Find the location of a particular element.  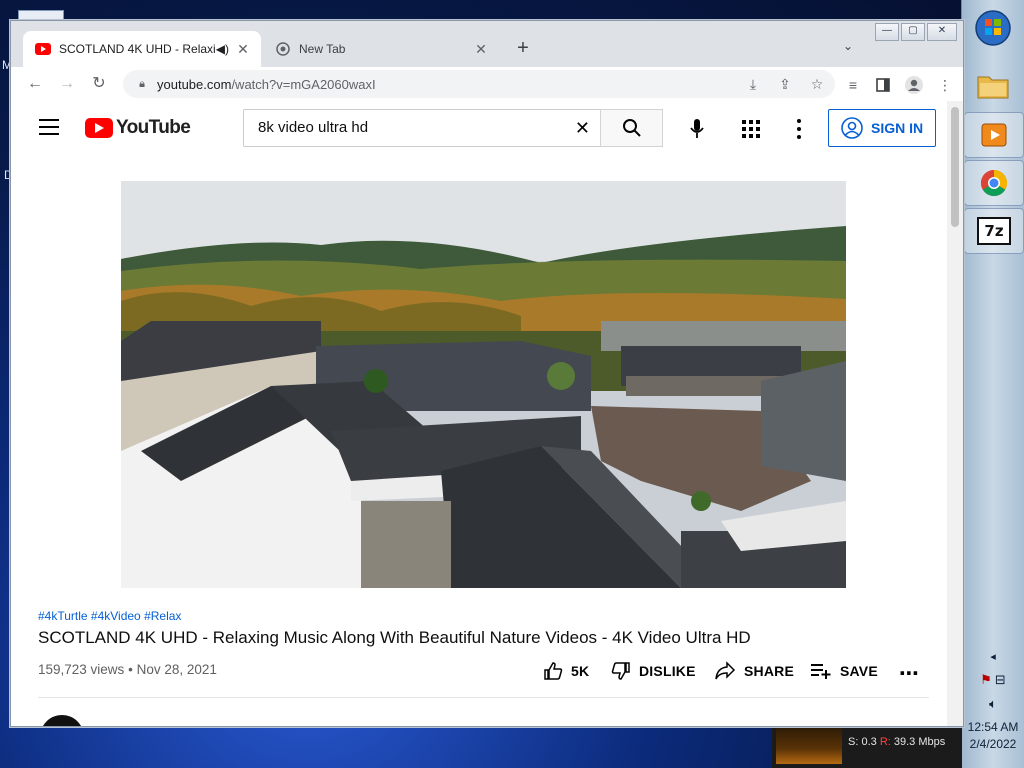

tab-audio-icon: ◀) is located at coordinates (222, 49).